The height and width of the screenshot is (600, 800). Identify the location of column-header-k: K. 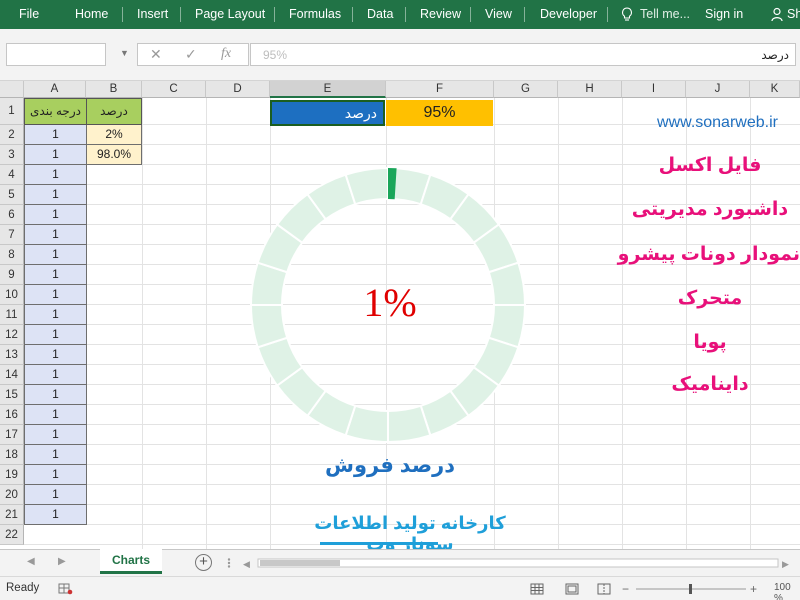
(775, 89).